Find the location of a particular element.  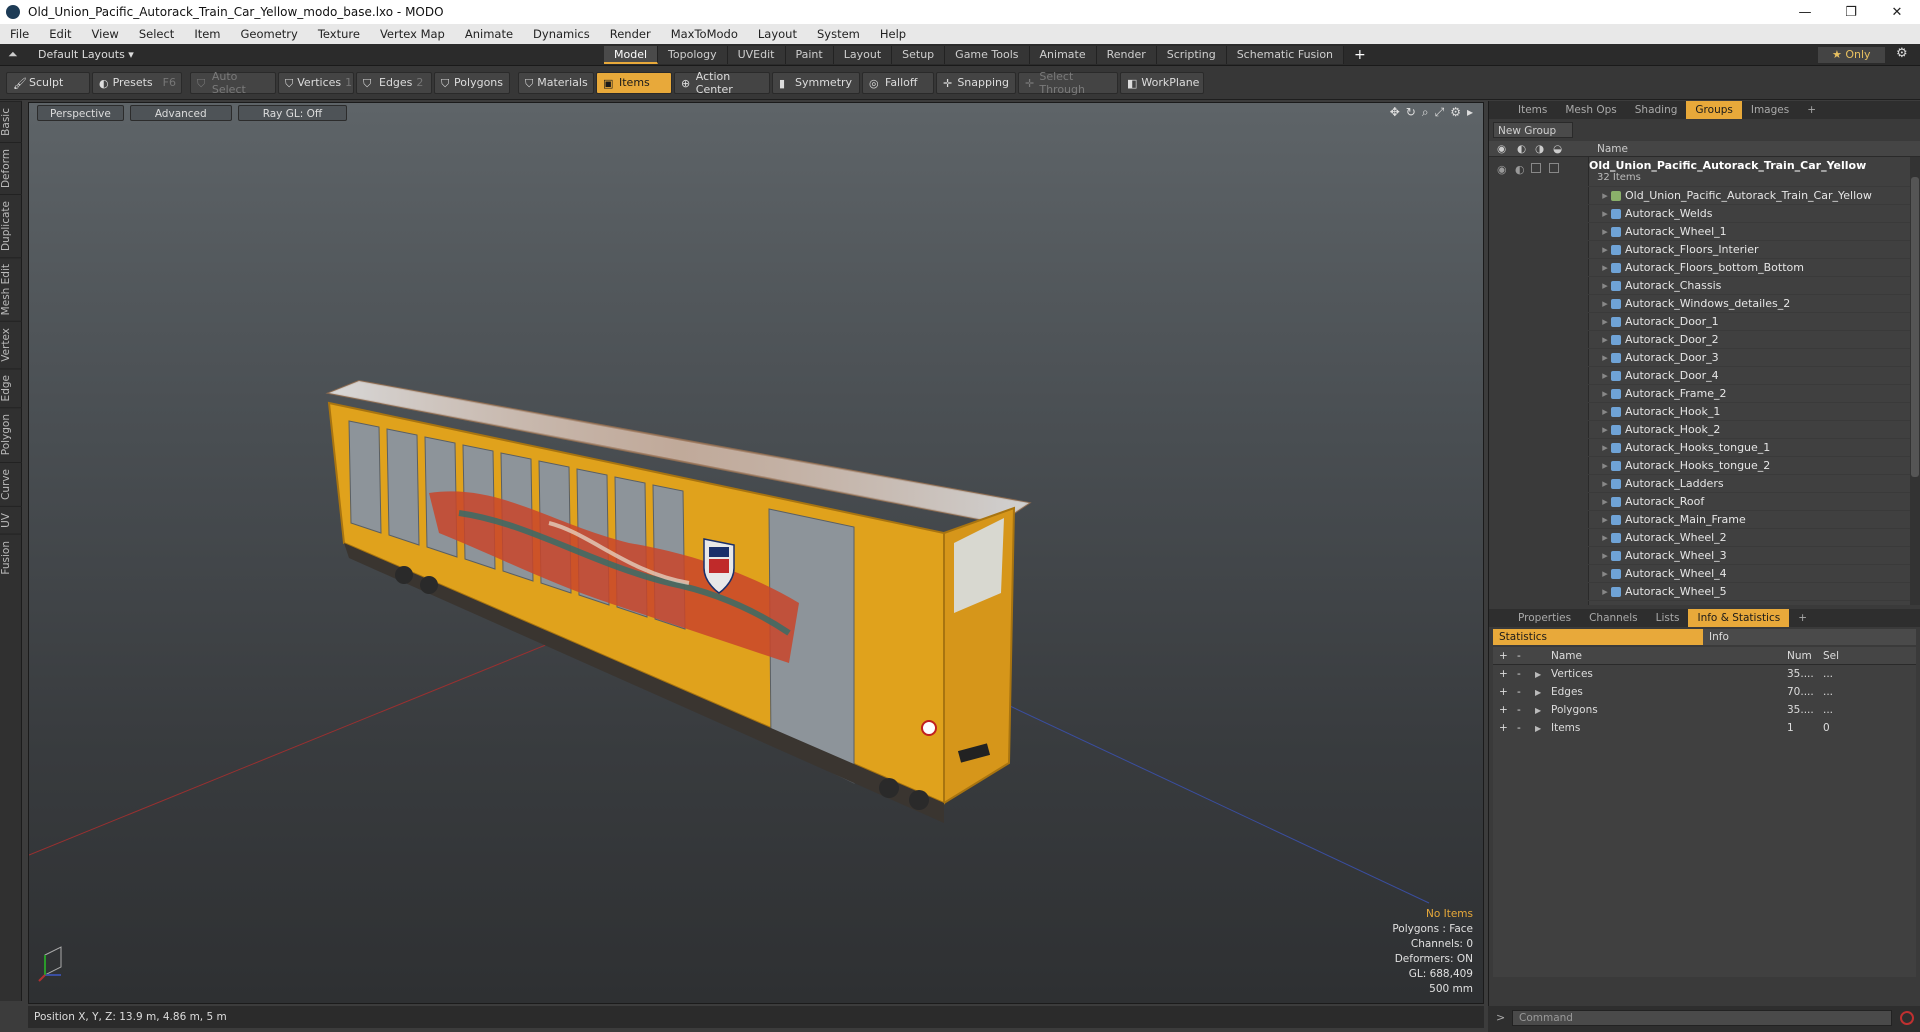

group-item-row: ▸ Autorack_Roof is located at coordinates (1704, 502).